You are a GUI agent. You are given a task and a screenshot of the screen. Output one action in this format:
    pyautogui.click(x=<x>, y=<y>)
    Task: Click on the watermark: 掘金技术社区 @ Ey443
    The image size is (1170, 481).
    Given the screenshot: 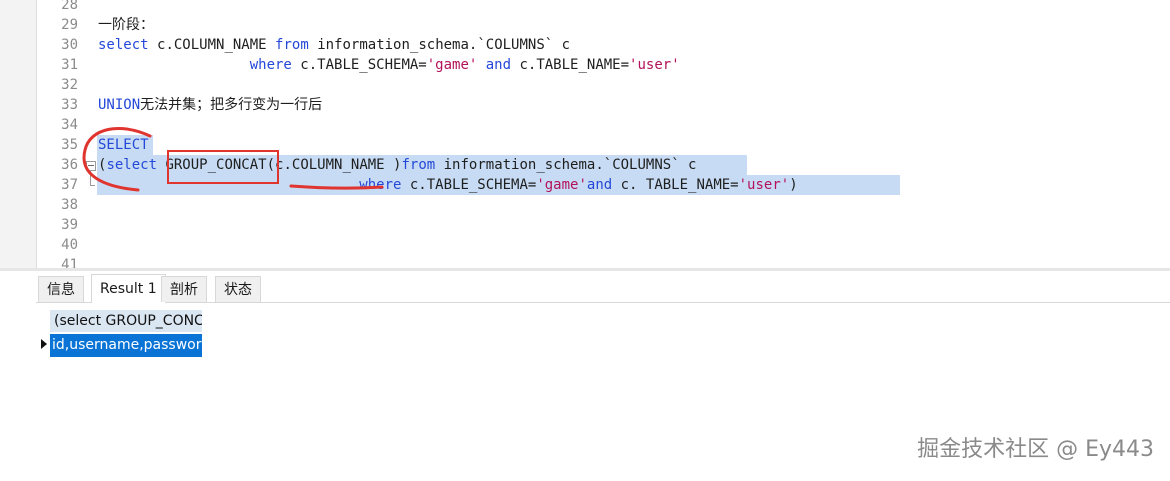 What is the action you would take?
    pyautogui.click(x=1035, y=449)
    